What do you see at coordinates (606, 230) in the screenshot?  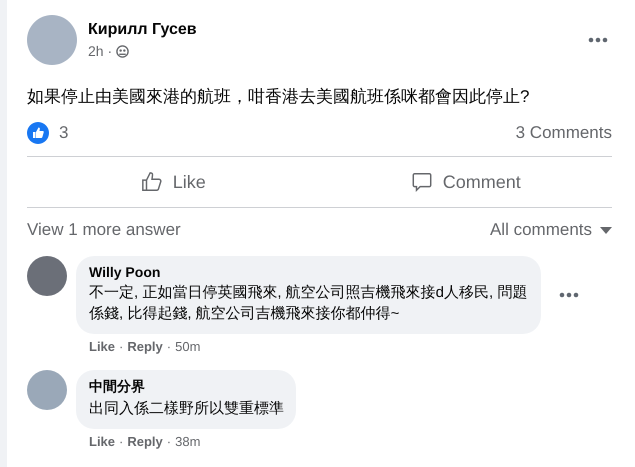 I see `caret-icon` at bounding box center [606, 230].